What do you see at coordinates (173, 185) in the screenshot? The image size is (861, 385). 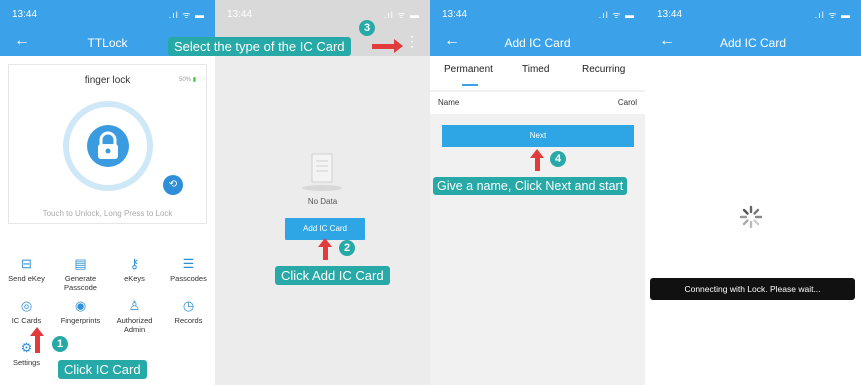 I see `nfc-icon: ⟲` at bounding box center [173, 185].